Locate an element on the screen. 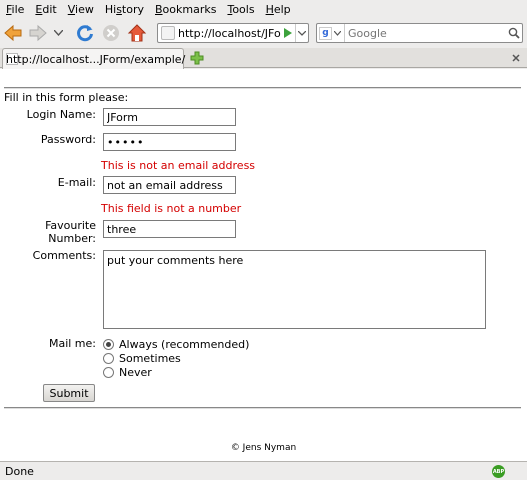 The width and height of the screenshot is (527, 480). adblock-plus-icon: ABP is located at coordinates (498, 471).